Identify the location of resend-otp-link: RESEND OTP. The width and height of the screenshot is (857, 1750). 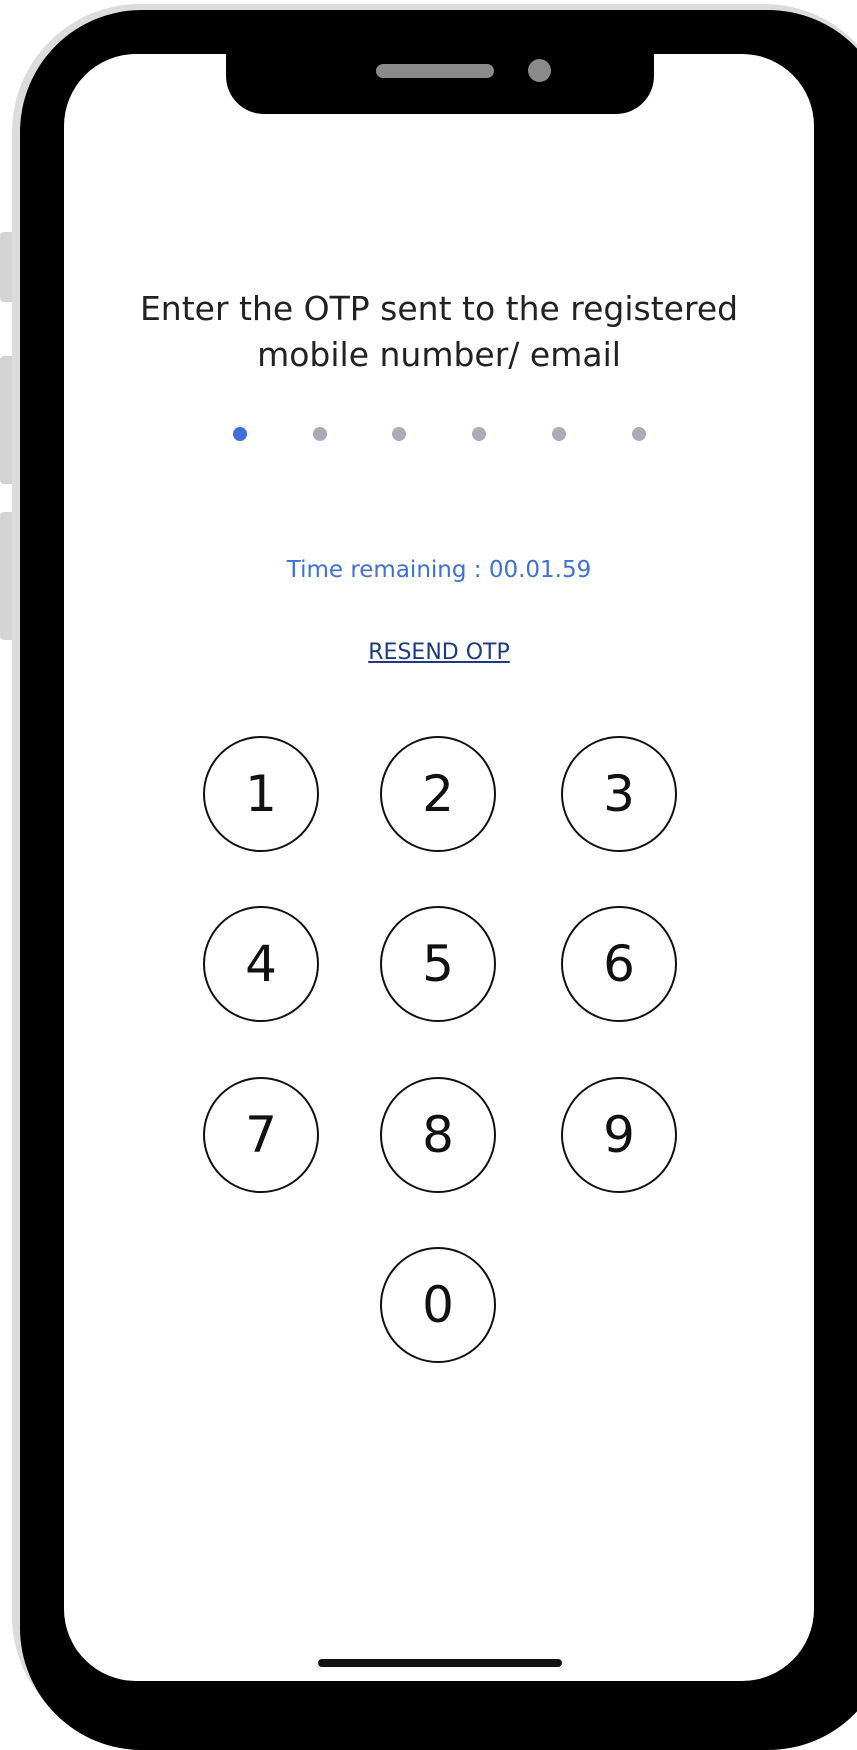
(438, 652).